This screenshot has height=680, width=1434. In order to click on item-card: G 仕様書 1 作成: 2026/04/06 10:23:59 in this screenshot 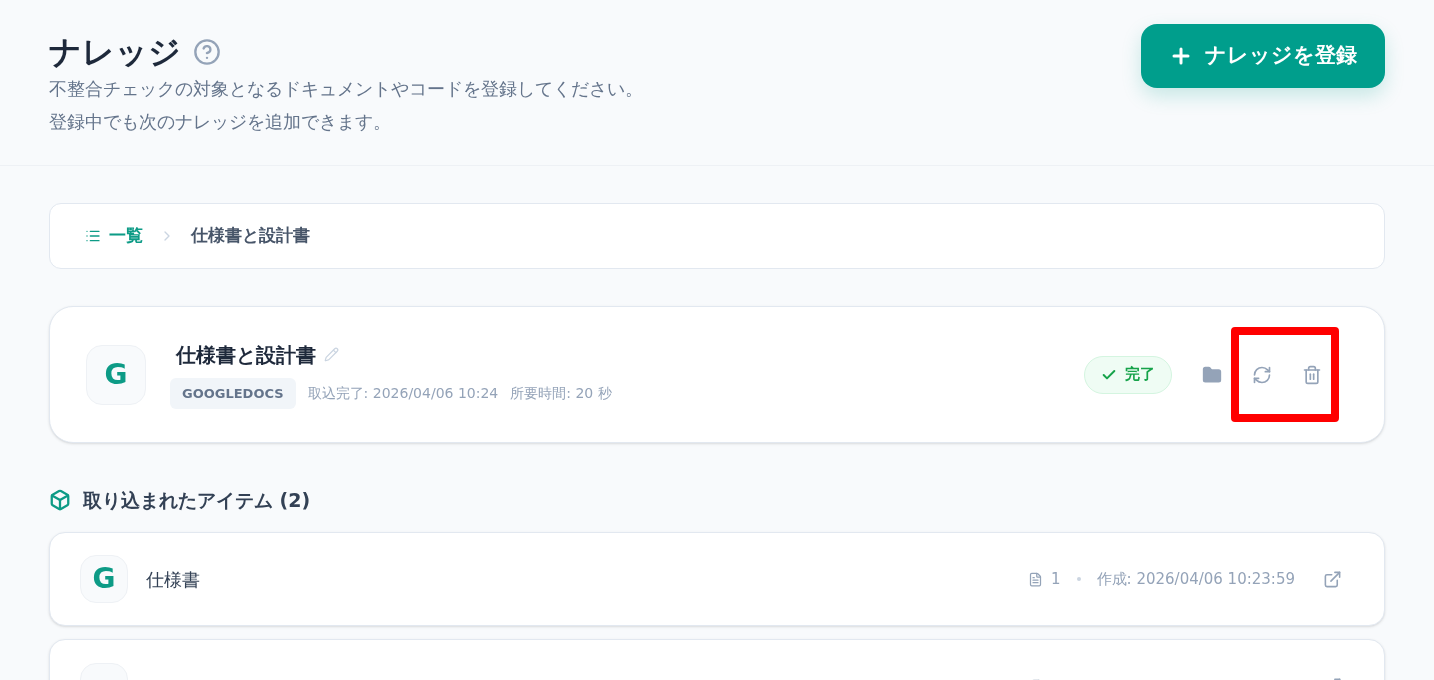, I will do `click(717, 579)`.